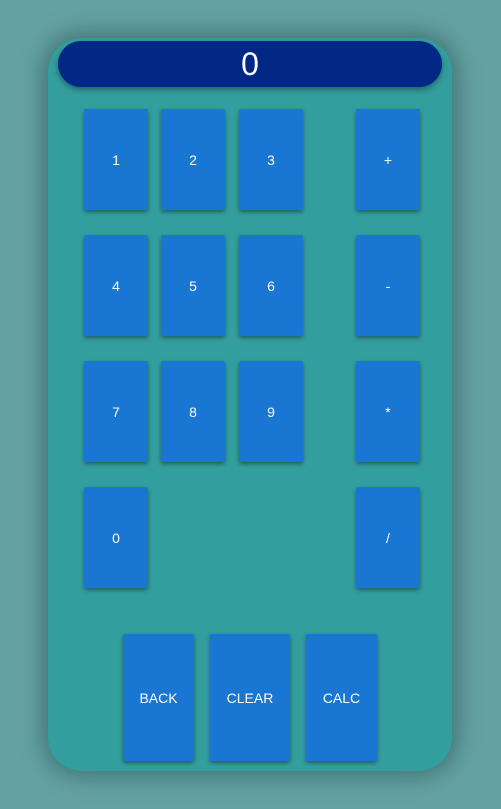 This screenshot has height=809, width=501. What do you see at coordinates (116, 411) in the screenshot?
I see `key-7: 7` at bounding box center [116, 411].